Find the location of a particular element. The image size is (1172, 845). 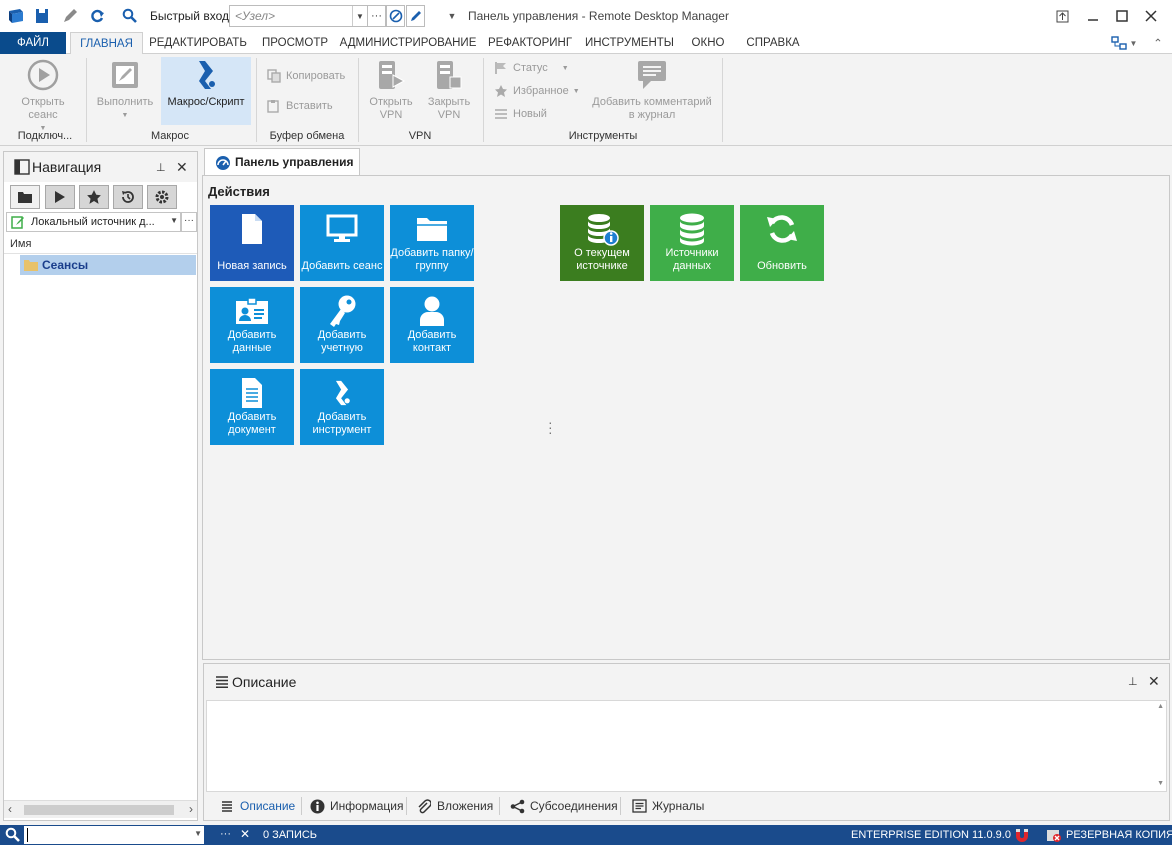

execute-button: Выполнить ▼ is located at coordinates (125, 90).